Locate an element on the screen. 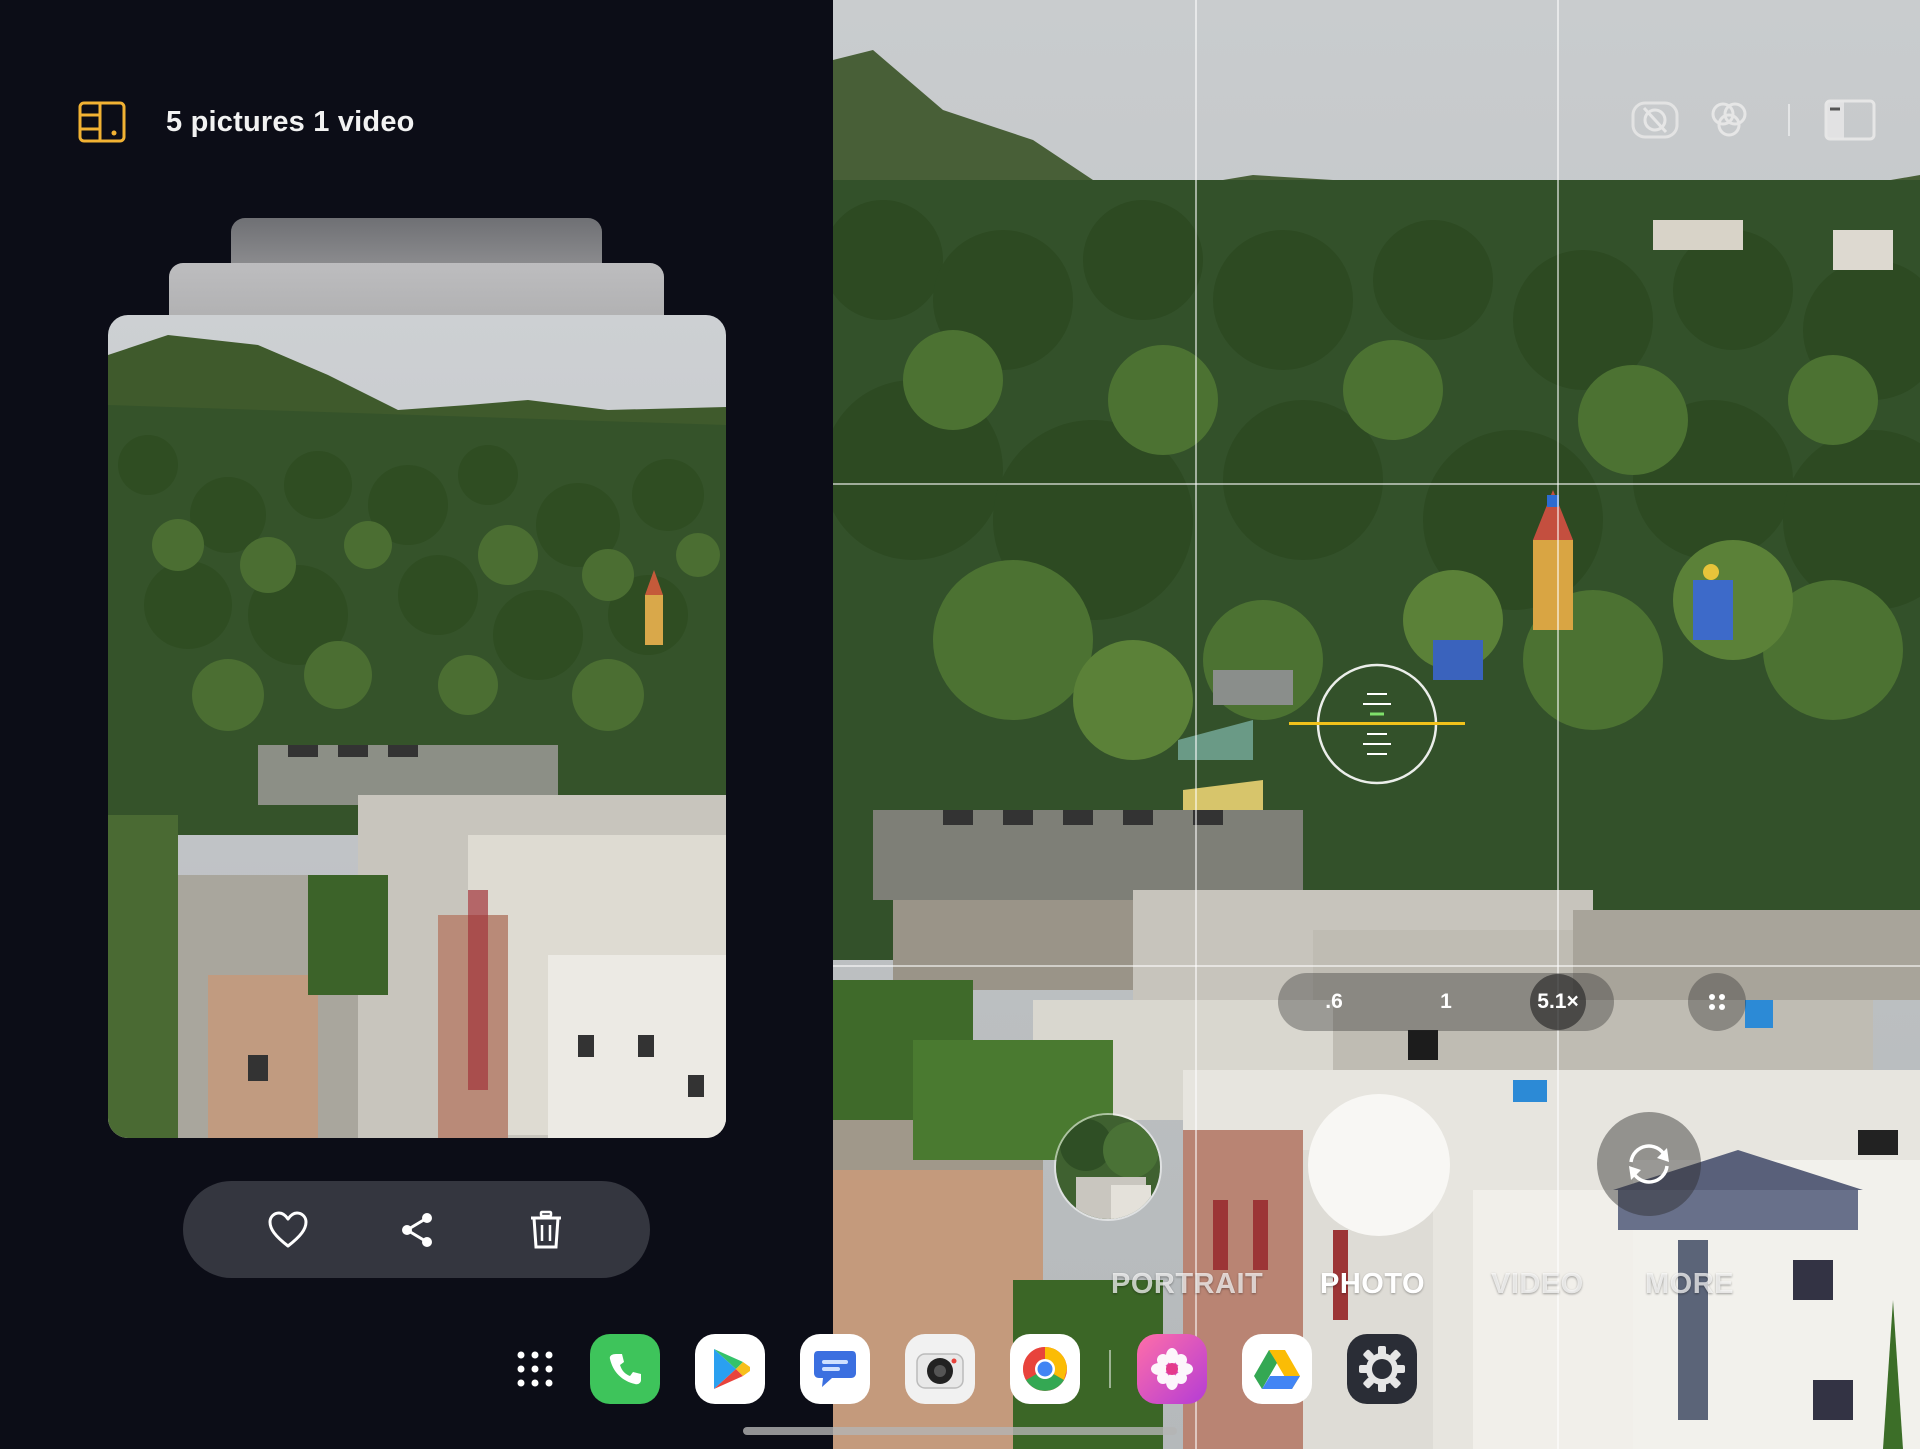 This screenshot has width=1920, height=1449. album-title: 5 pictures 1 video is located at coordinates (290, 121).